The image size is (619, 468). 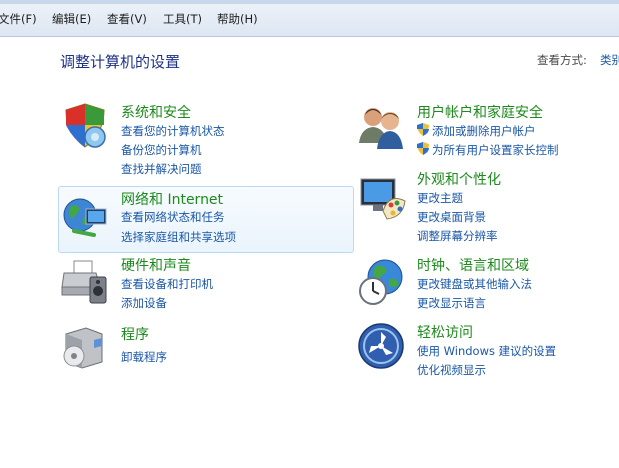 What do you see at coordinates (156, 112) in the screenshot?
I see `category-title-system-security: 系统和安全` at bounding box center [156, 112].